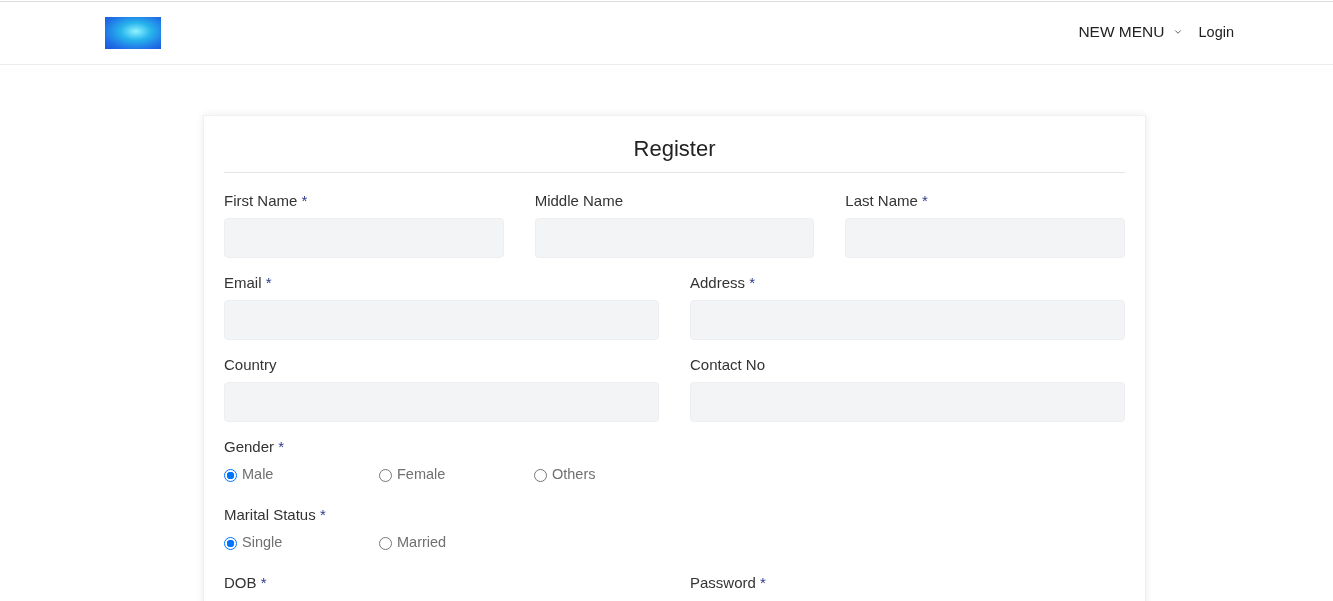 The width and height of the screenshot is (1333, 601). What do you see at coordinates (250, 365) in the screenshot?
I see `field-label: Country` at bounding box center [250, 365].